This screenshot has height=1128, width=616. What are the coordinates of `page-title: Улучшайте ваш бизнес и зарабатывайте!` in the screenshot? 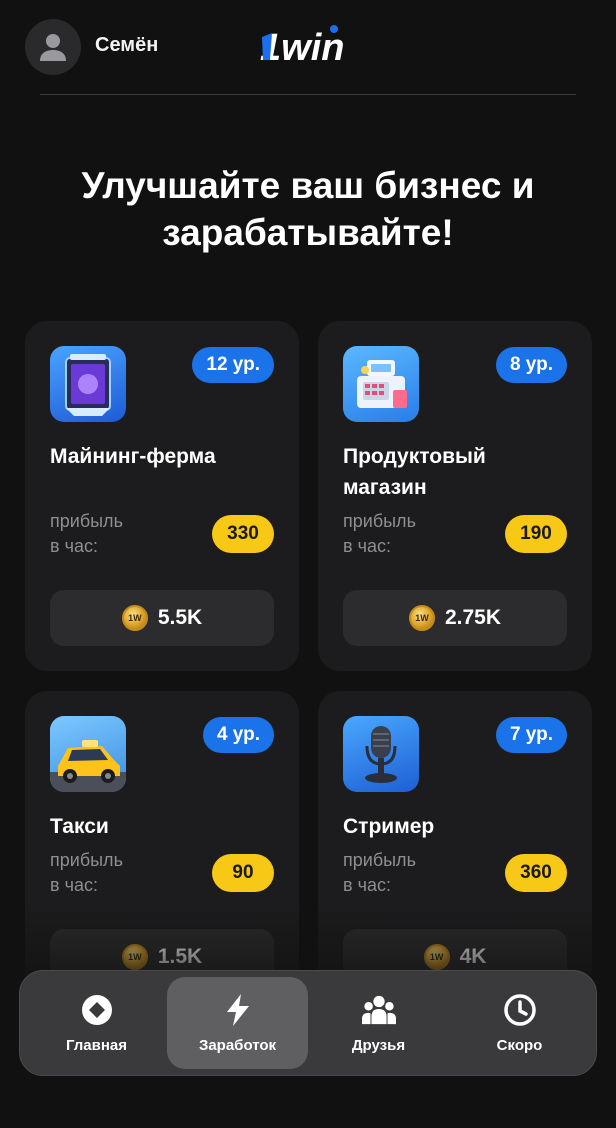 It's located at (308, 209).